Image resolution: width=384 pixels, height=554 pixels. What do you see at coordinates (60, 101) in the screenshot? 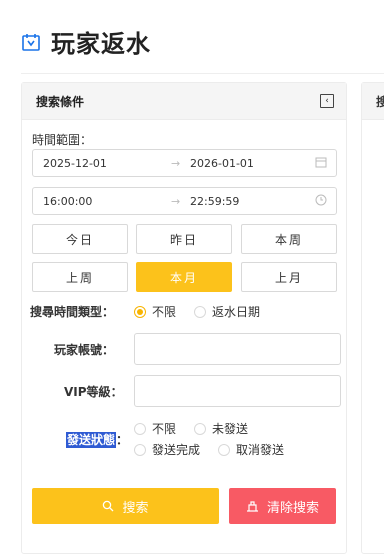
I see `search-panel-title: 搜索條件` at bounding box center [60, 101].